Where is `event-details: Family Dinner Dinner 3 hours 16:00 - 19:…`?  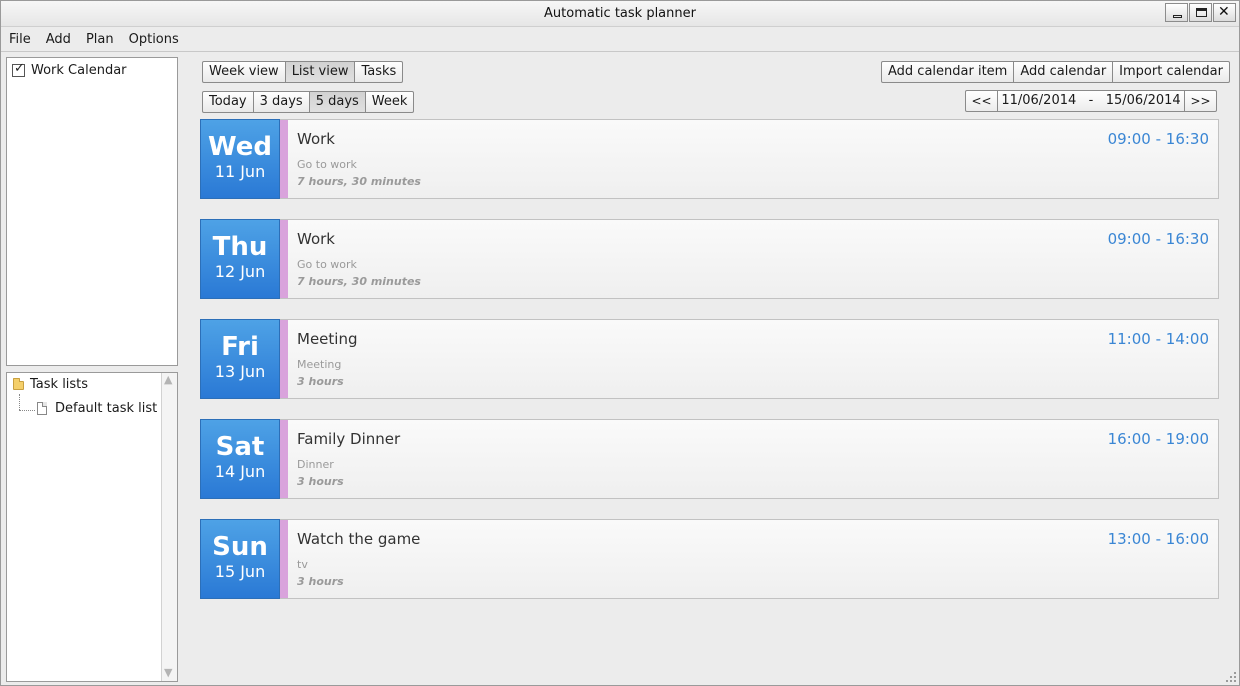
event-details: Family Dinner Dinner 3 hours 16:00 - 19:… is located at coordinates (749, 459).